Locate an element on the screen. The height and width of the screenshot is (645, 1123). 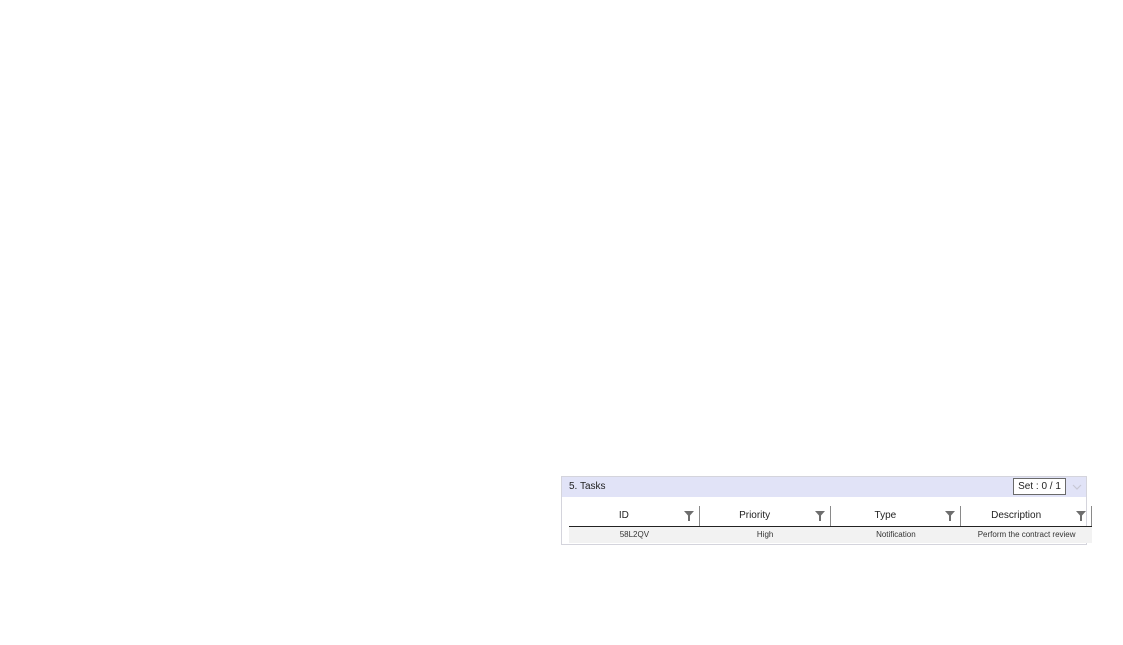
column-label: Type is located at coordinates (885, 515).